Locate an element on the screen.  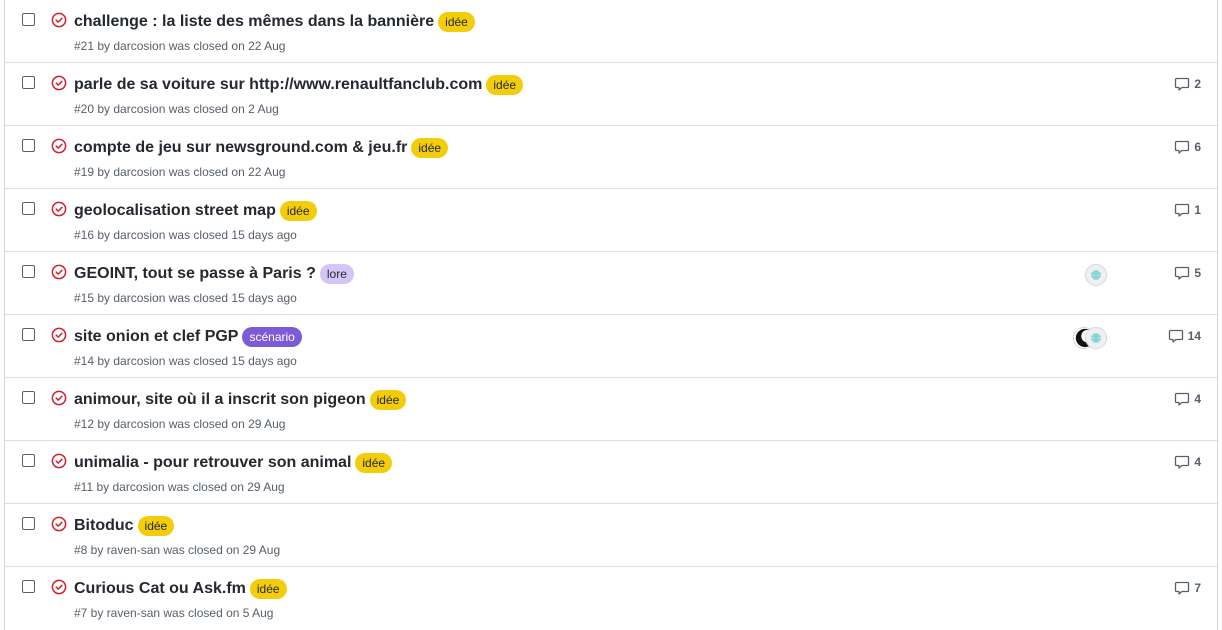
issue-title-link: unimalia - pour retrouver son animal is located at coordinates (212, 463).